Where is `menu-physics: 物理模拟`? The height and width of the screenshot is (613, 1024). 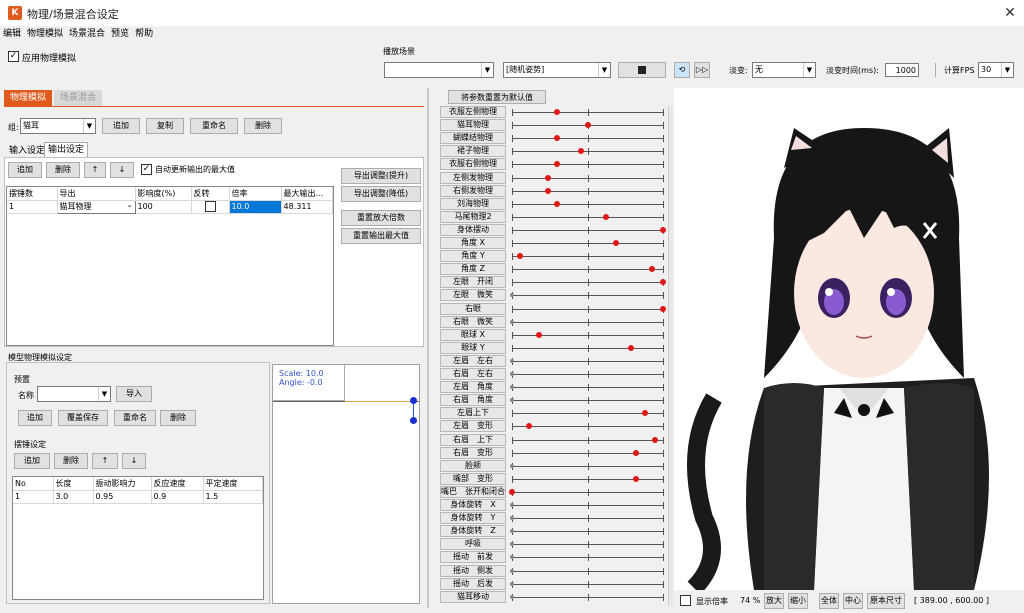
menu-physics: 物理模拟 is located at coordinates (45, 34).